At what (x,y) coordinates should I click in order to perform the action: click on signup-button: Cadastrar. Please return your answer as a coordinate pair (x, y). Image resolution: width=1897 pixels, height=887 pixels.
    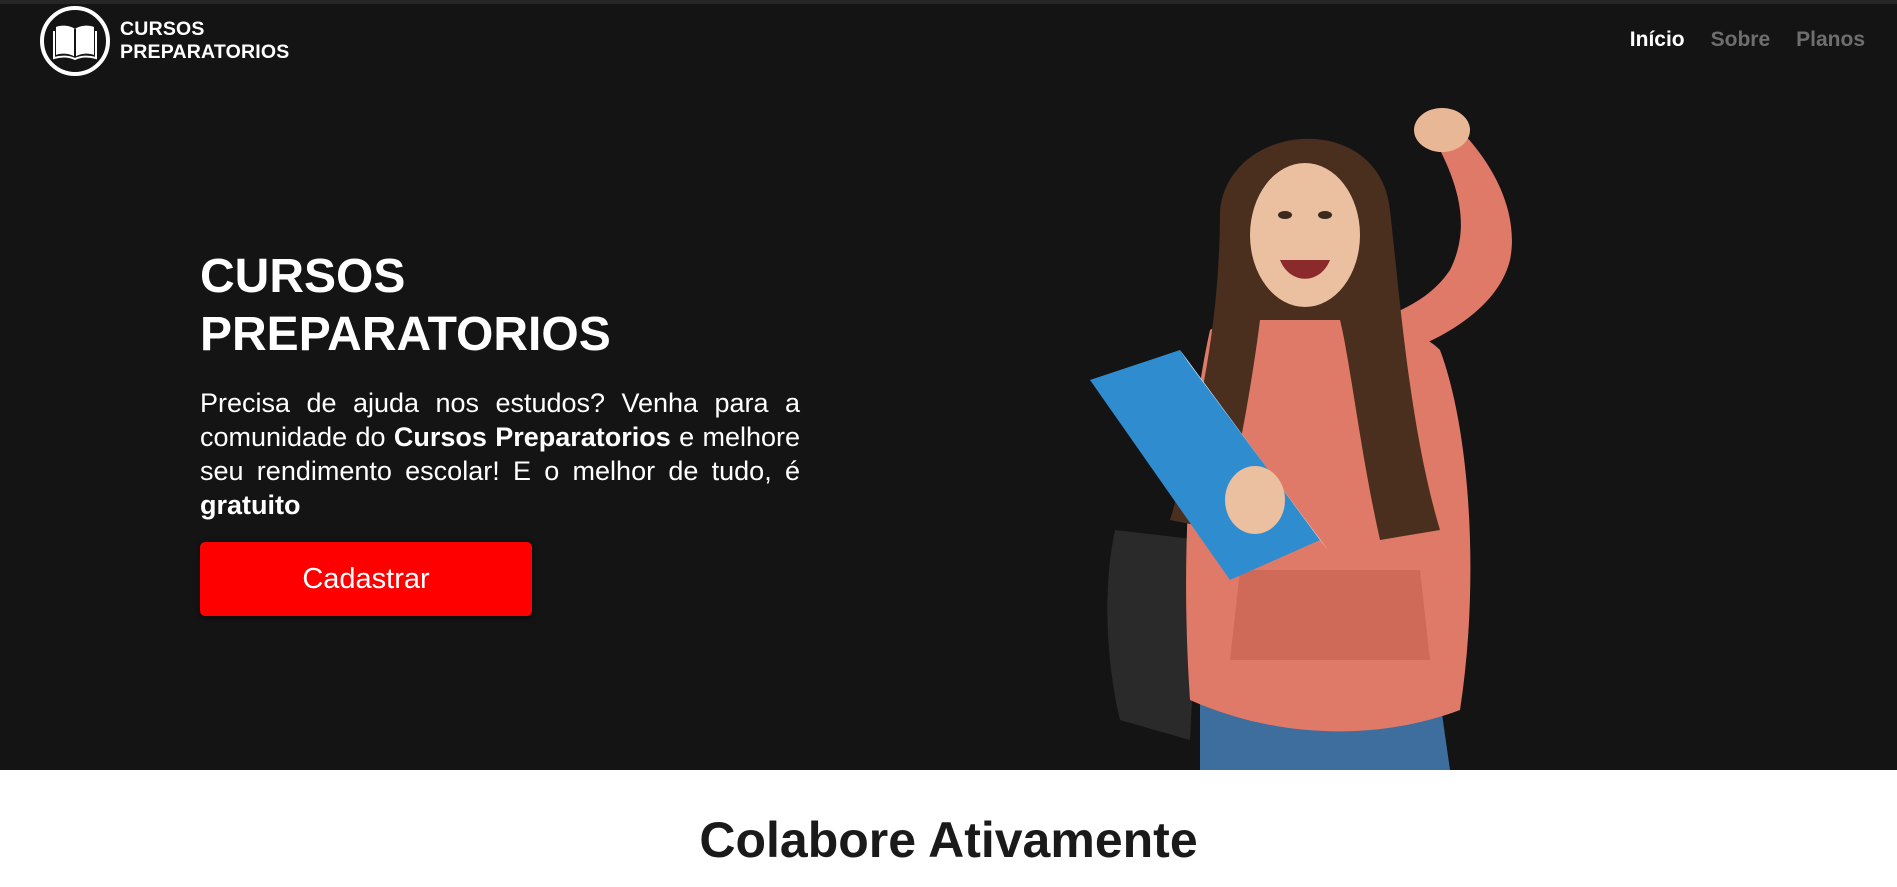
    Looking at the image, I should click on (366, 579).